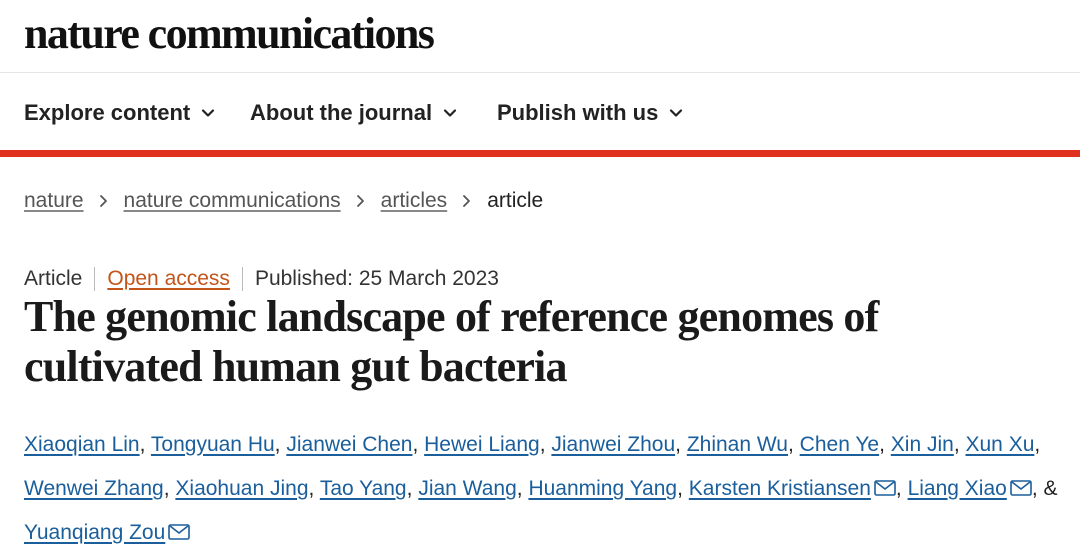  I want to click on breadcrumb-current: article, so click(515, 200).